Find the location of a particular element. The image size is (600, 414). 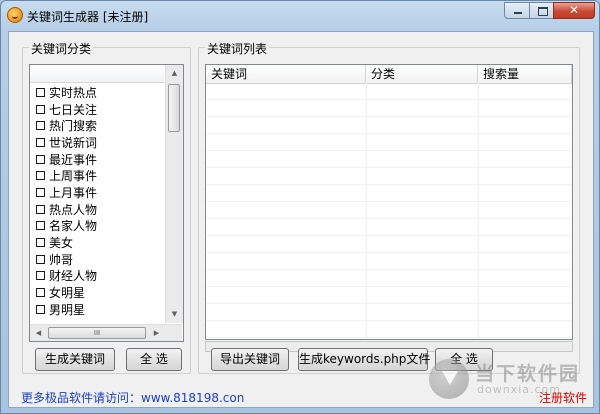

scroll-right-arrow-icon: ▶ is located at coordinates (156, 333).